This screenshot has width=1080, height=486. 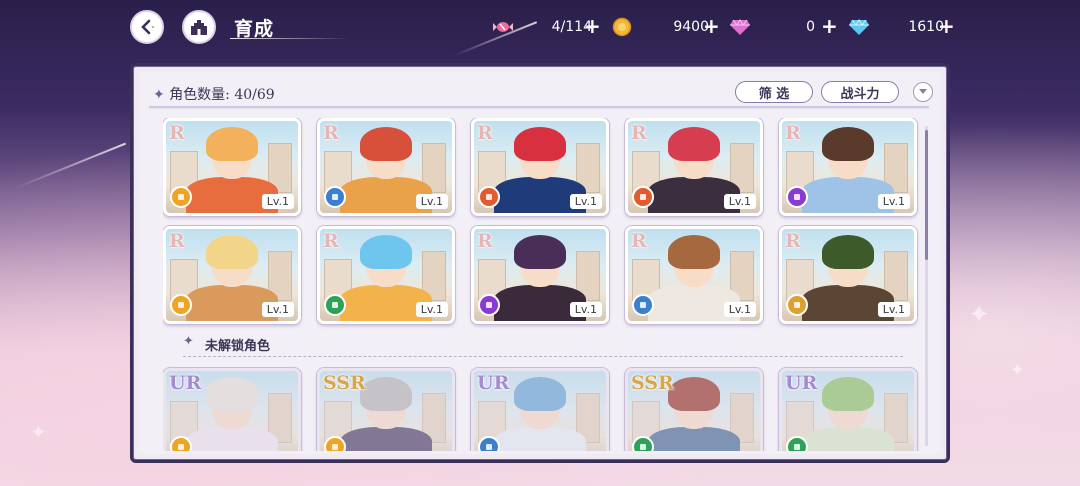 What do you see at coordinates (859, 27) in the screenshot?
I see `blue-diamond-icon` at bounding box center [859, 27].